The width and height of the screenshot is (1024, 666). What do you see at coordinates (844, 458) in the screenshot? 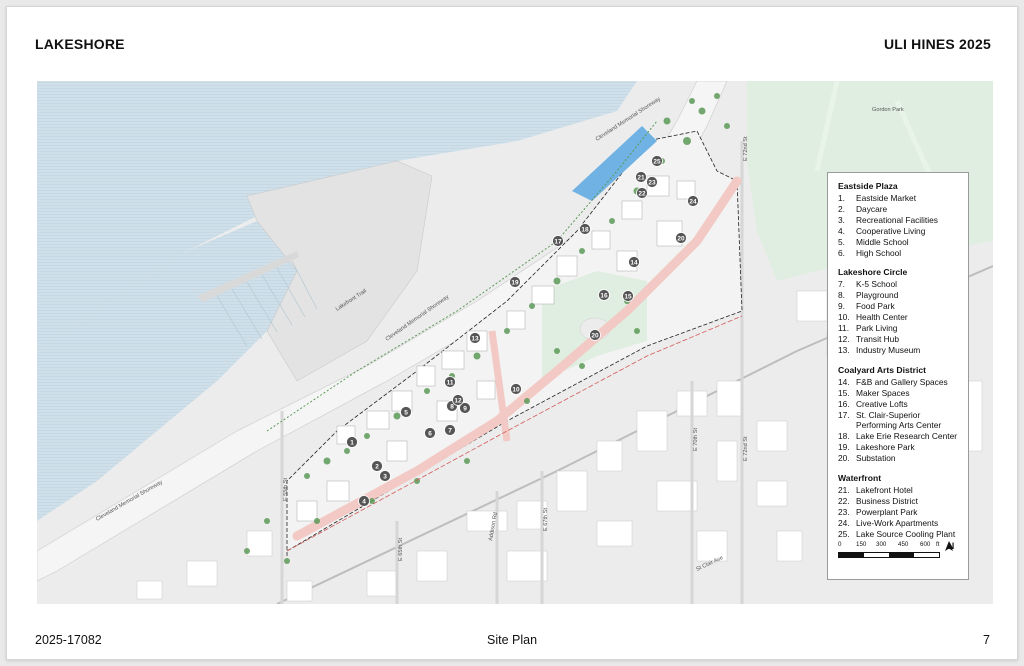
I see `legend-item-number: 20.` at bounding box center [844, 458].